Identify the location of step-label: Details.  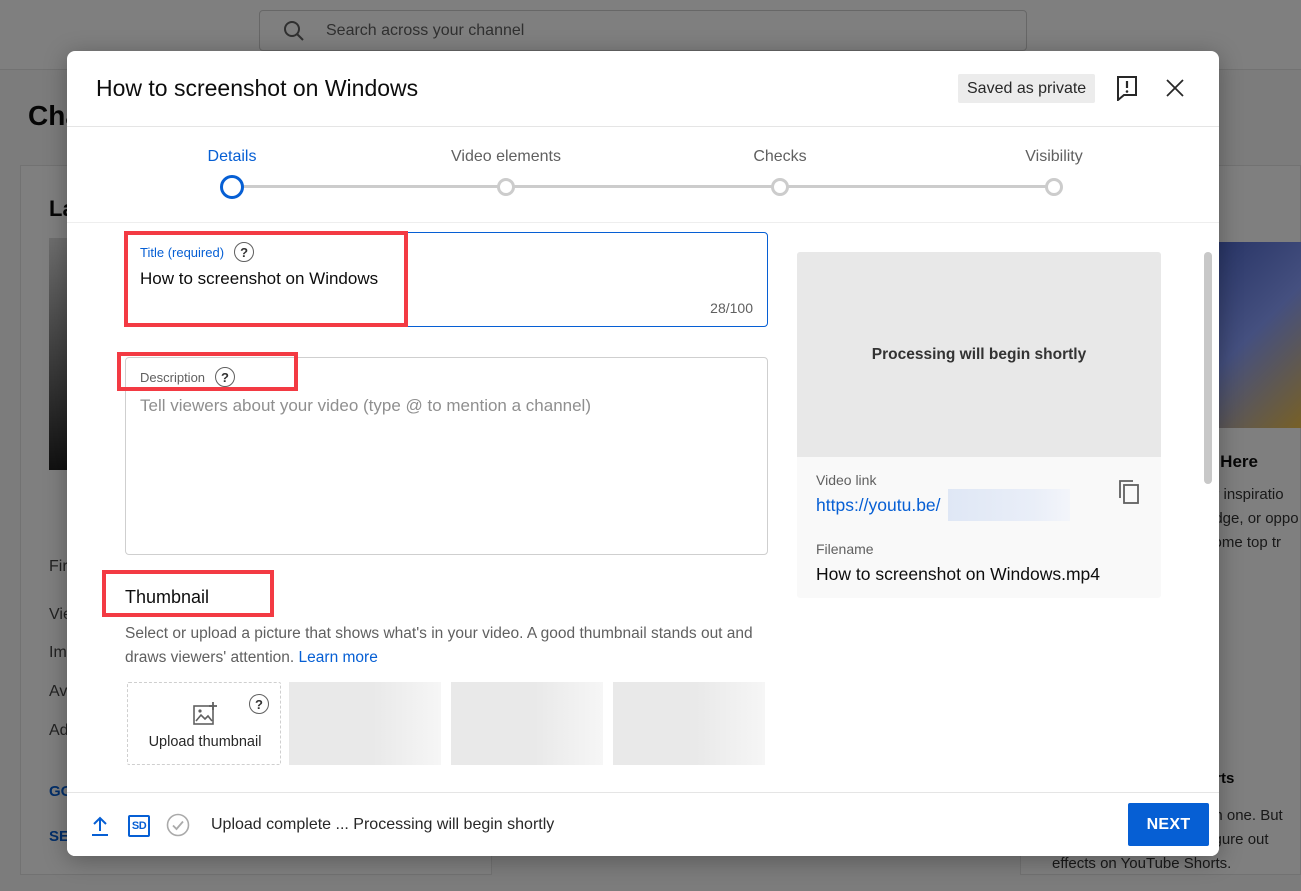
(232, 156).